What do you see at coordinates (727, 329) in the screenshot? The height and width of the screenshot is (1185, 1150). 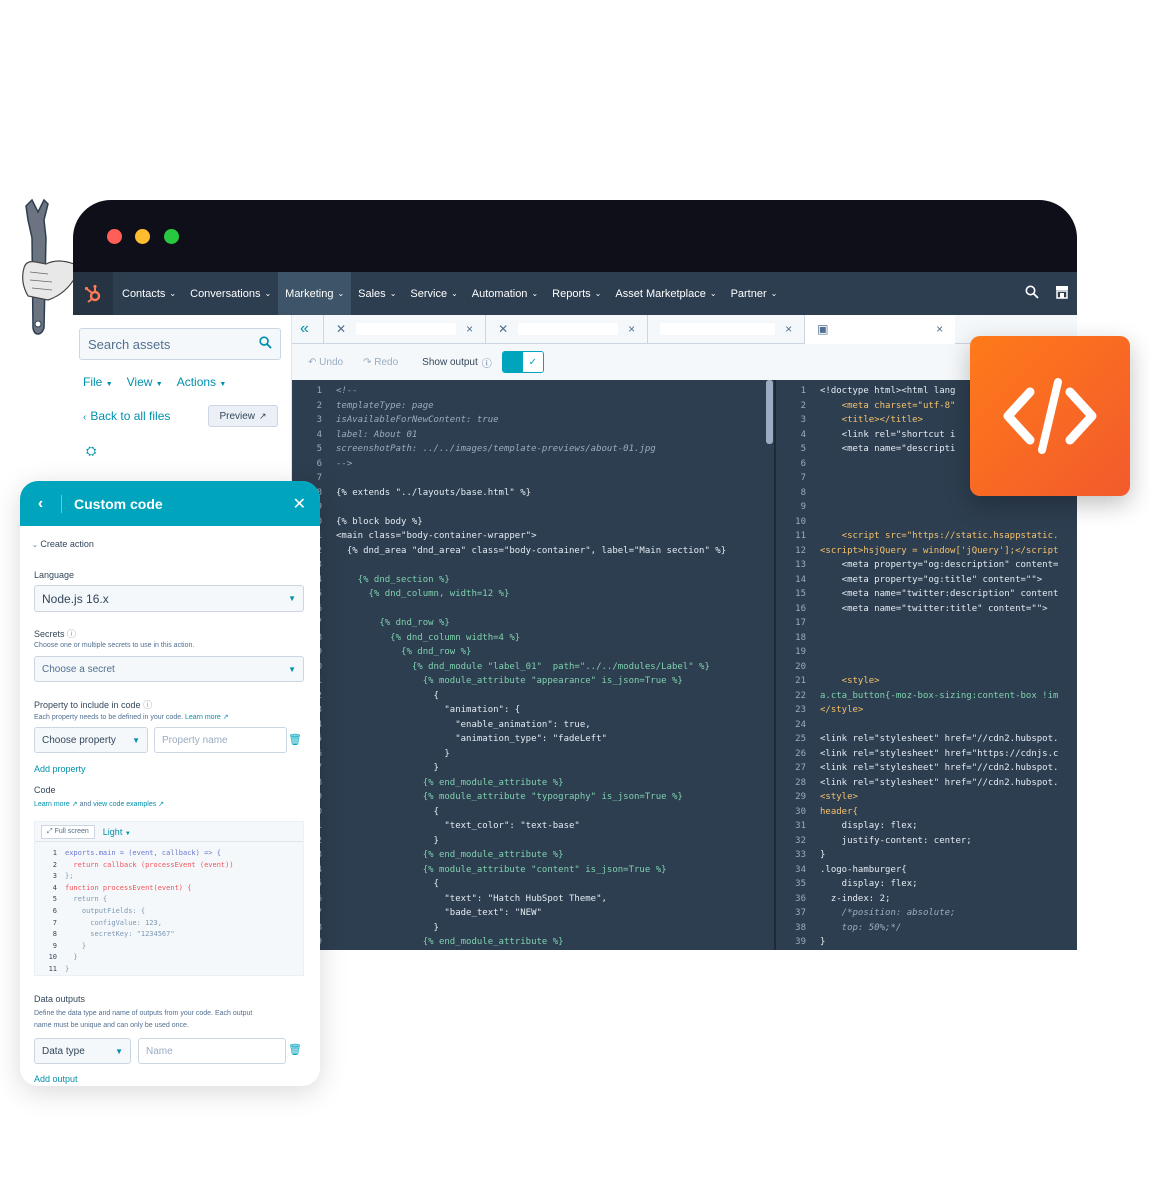 I see `editor-tab-3: ×` at bounding box center [727, 329].